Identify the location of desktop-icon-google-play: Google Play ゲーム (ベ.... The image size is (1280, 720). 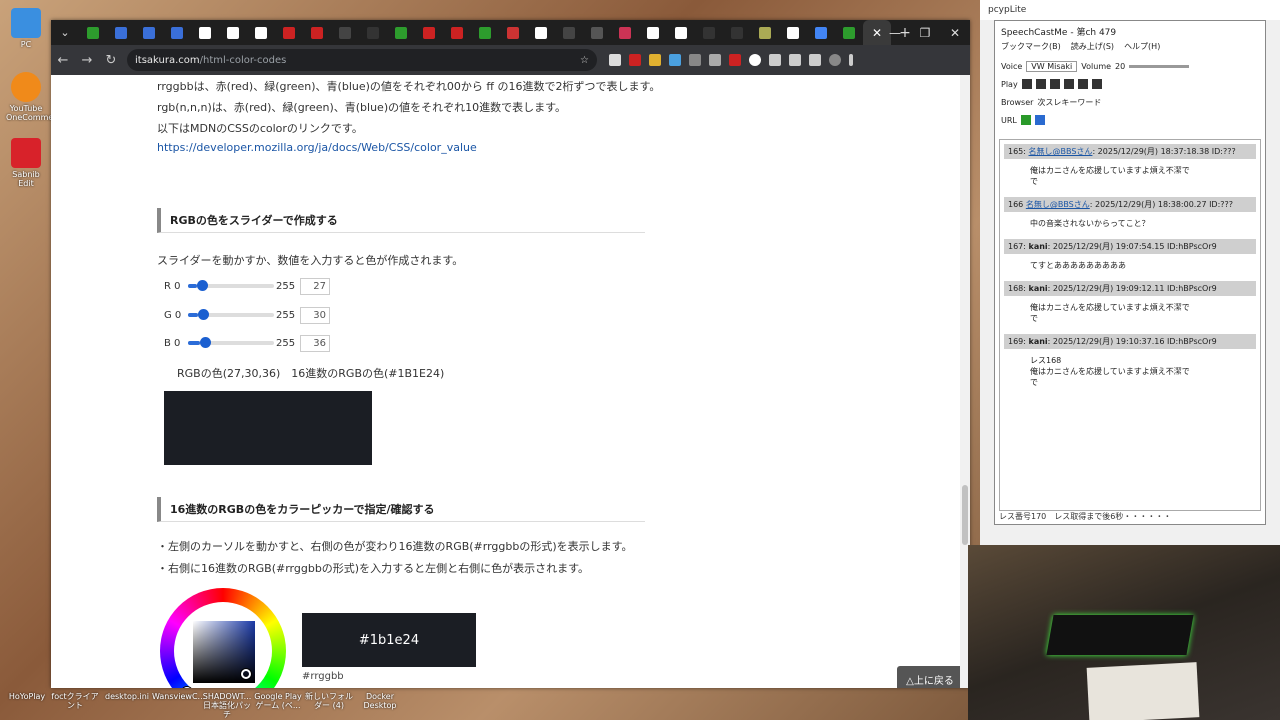
(278, 701).